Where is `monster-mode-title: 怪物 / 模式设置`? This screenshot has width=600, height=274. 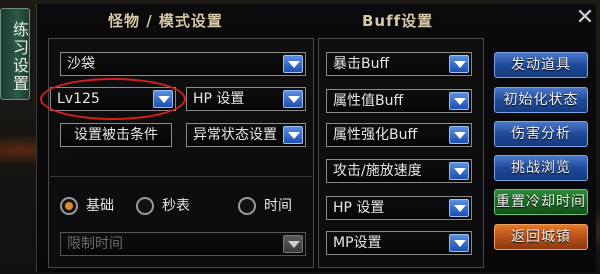 monster-mode-title: 怪物 / 模式设置 is located at coordinates (165, 21).